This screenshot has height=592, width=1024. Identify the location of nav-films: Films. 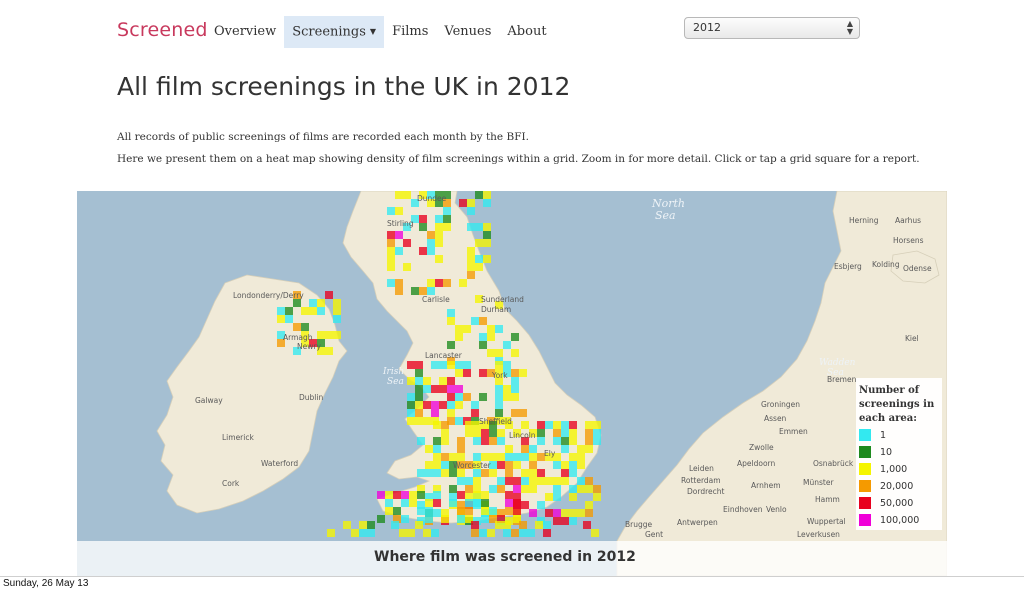
(410, 32).